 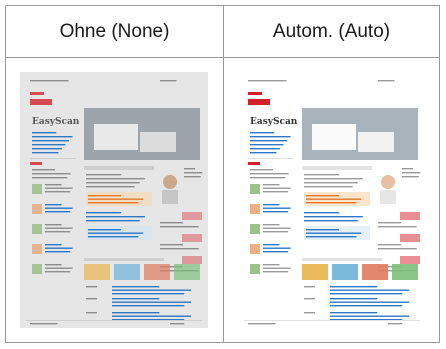 I want to click on column-header-none: Ohne (None), so click(x=115, y=32).